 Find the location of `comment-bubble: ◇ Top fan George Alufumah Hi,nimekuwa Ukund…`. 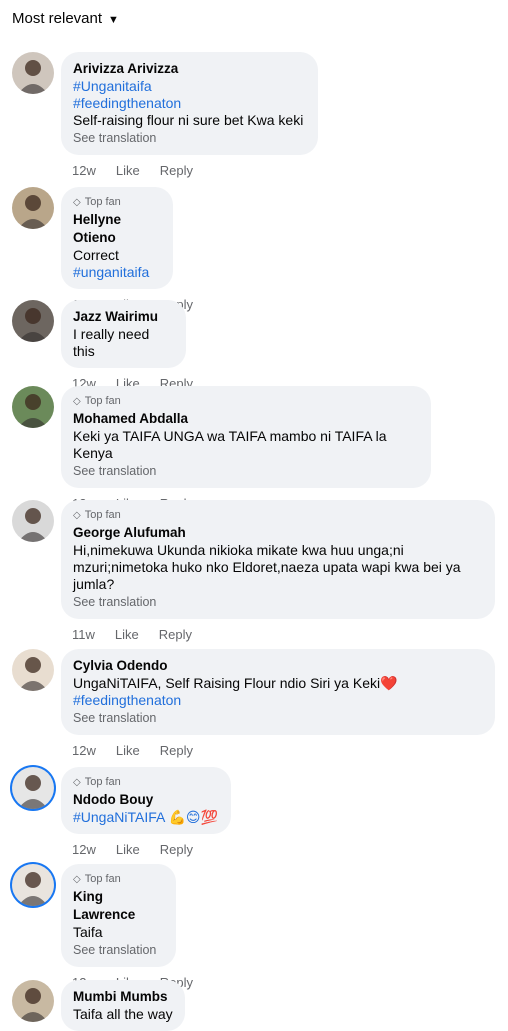

comment-bubble: ◇ Top fan George Alufumah Hi,nimekuwa Ukund… is located at coordinates (278, 559).